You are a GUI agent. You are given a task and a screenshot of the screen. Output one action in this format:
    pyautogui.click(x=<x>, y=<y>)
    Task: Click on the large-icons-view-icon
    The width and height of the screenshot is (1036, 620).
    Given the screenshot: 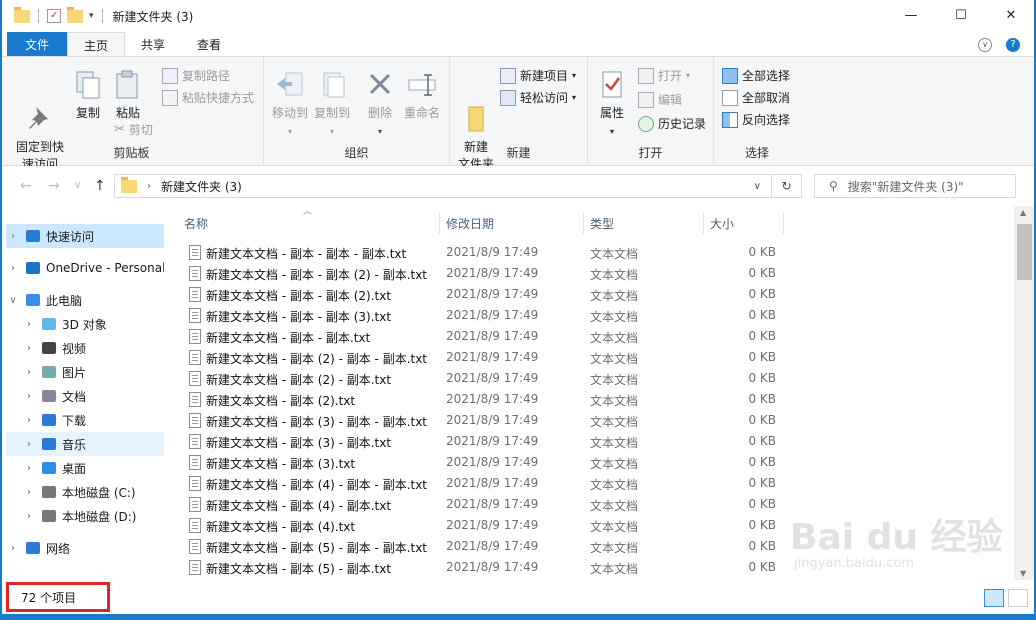 What is the action you would take?
    pyautogui.click(x=1018, y=598)
    